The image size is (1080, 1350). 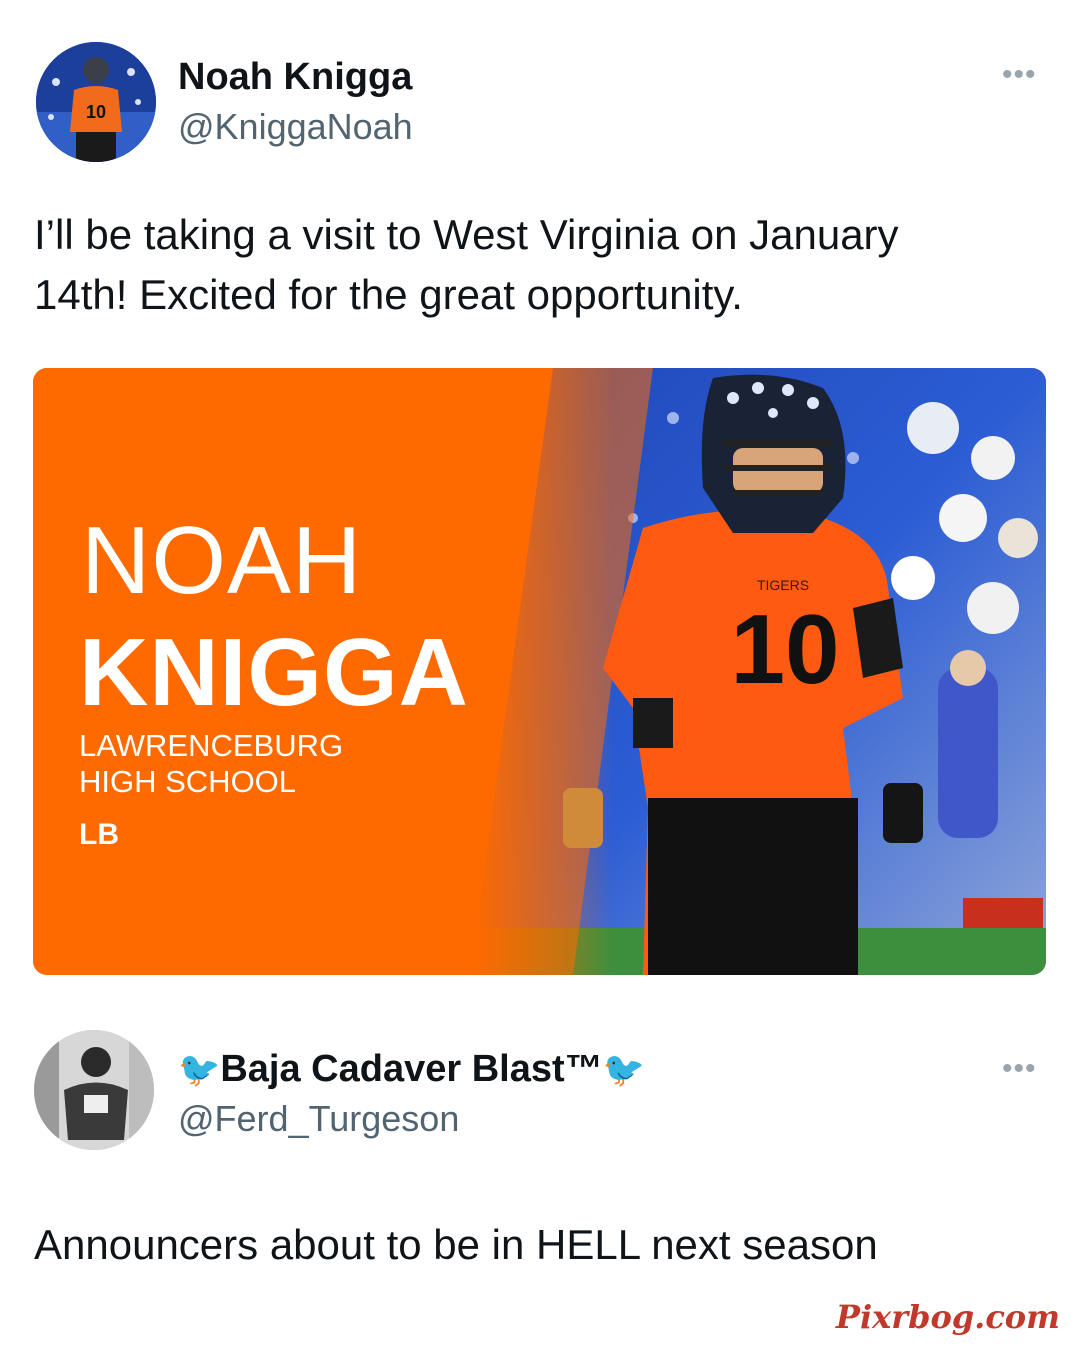 What do you see at coordinates (388, 294) in the screenshot?
I see `tweet-text-line: 14th! Excited for the great opportunity.` at bounding box center [388, 294].